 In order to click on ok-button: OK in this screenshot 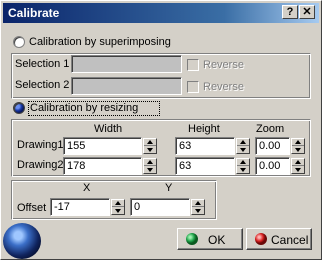, I will do `click(210, 239)`.